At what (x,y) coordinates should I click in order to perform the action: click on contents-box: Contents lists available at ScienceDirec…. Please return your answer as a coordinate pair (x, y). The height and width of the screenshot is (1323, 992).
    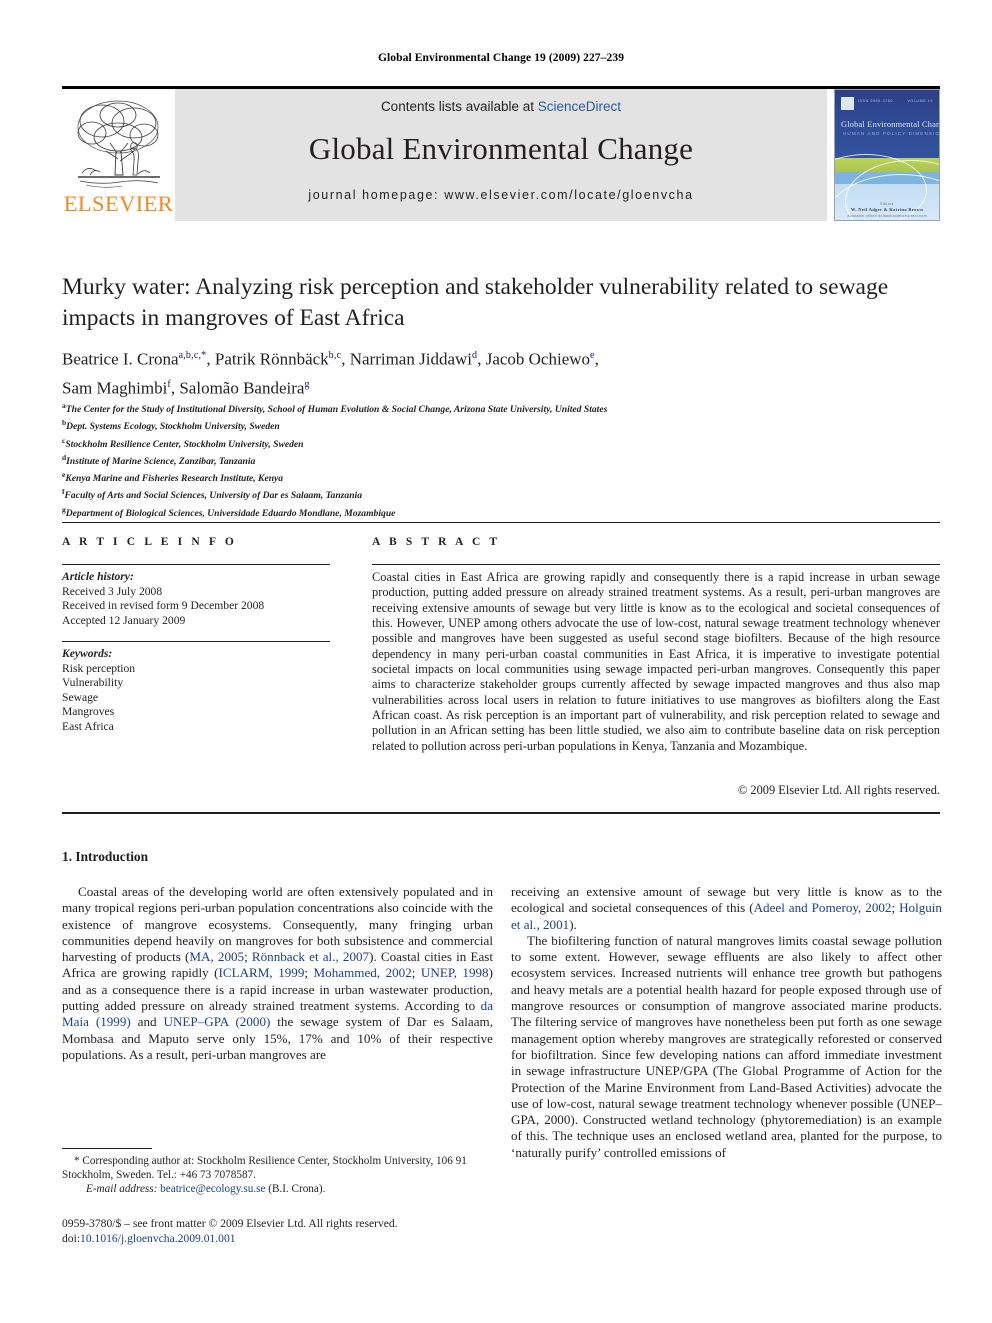
    Looking at the image, I should click on (501, 155).